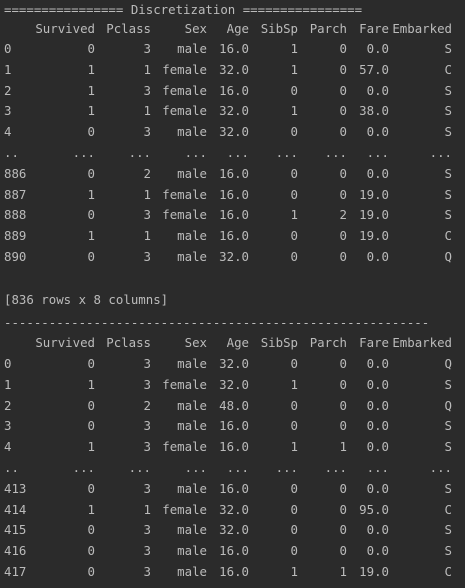 The height and width of the screenshot is (588, 465). What do you see at coordinates (232, 551) in the screenshot?
I see `table-row: 416 0 3 male 16.0 0 0 0.0 S` at bounding box center [232, 551].